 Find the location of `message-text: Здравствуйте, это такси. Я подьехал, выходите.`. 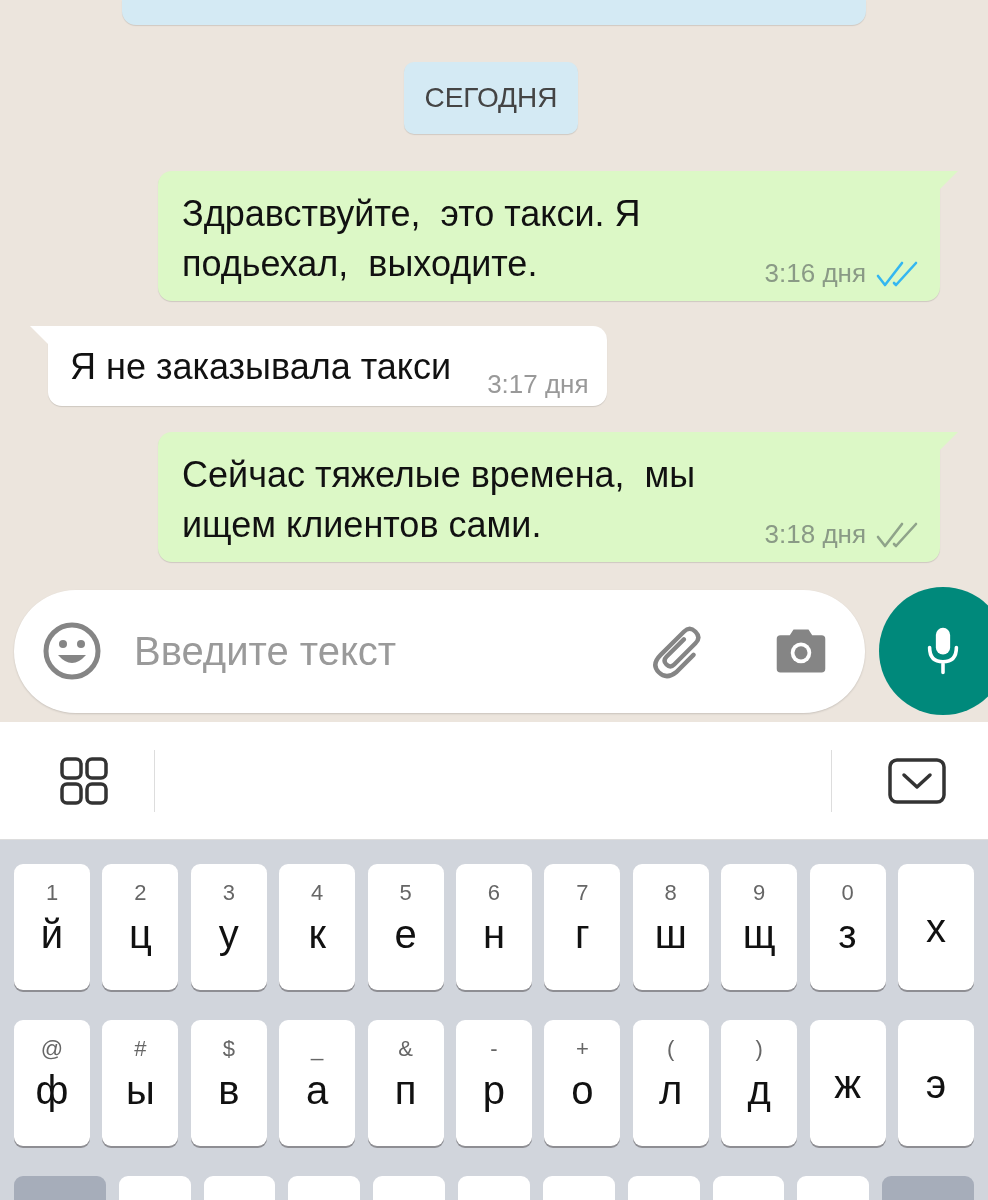

message-text: Здравствуйте, это такси. Я подьехал, выходите. is located at coordinates (412, 239).